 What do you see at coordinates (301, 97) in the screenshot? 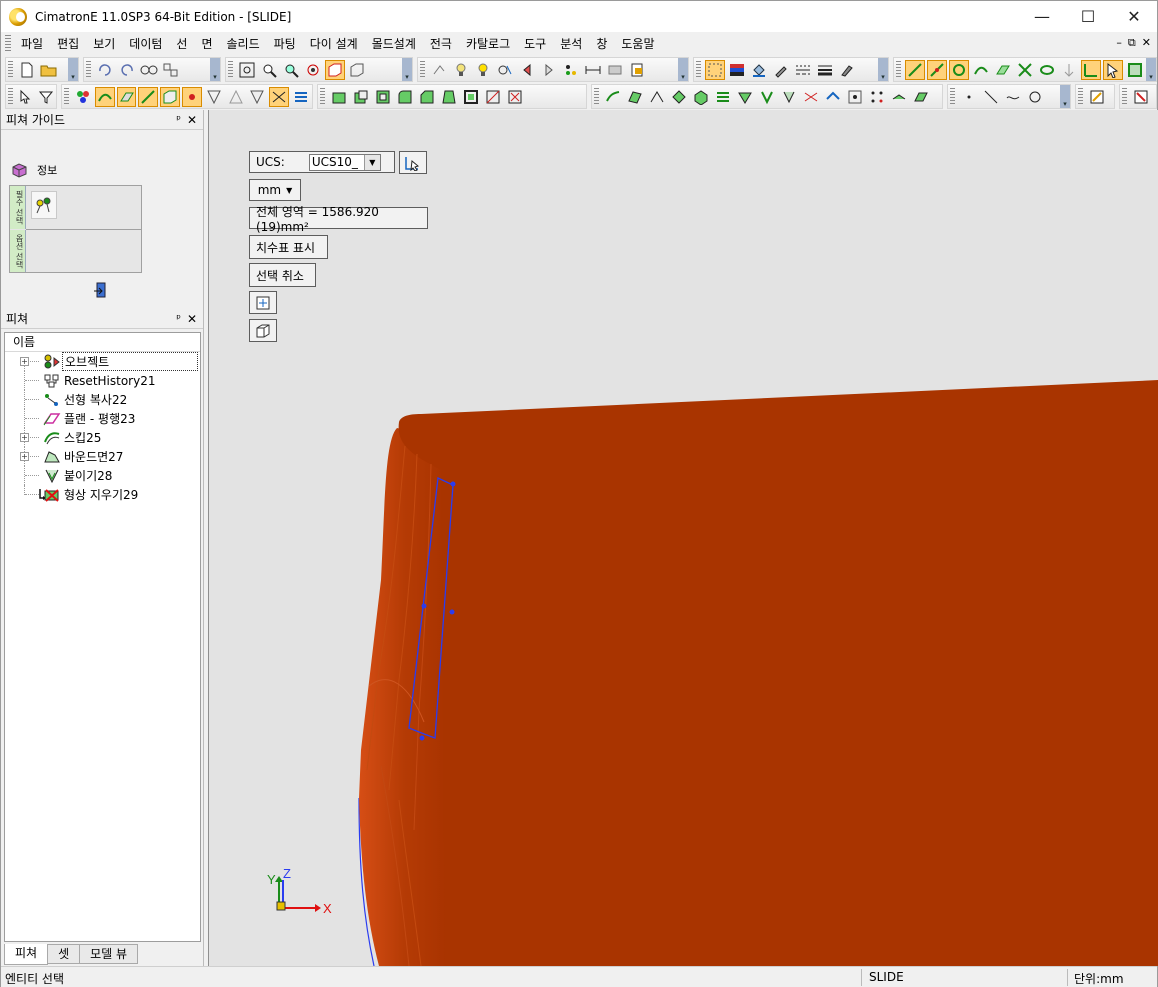
I see `filter-list-icon` at bounding box center [301, 97].